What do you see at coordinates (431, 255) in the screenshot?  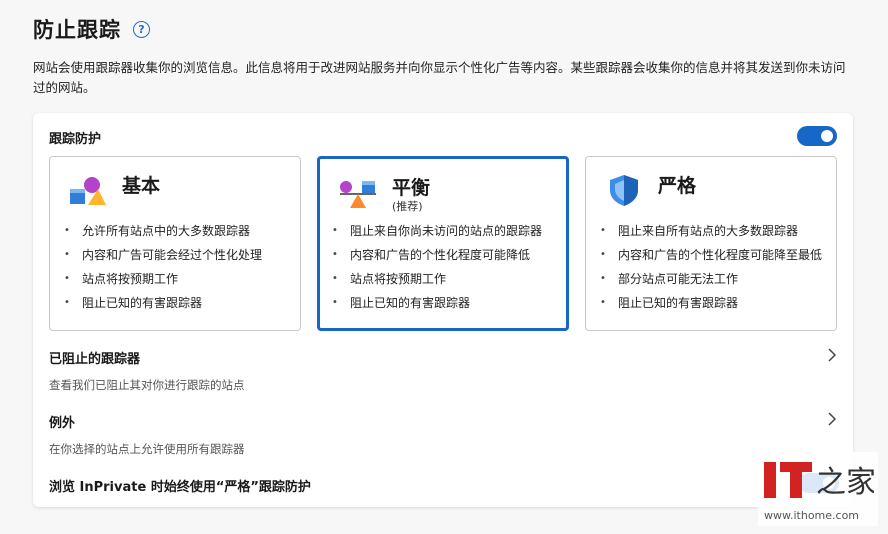 I see `list-item: • 内容和广告的个性化程度可能降低` at bounding box center [431, 255].